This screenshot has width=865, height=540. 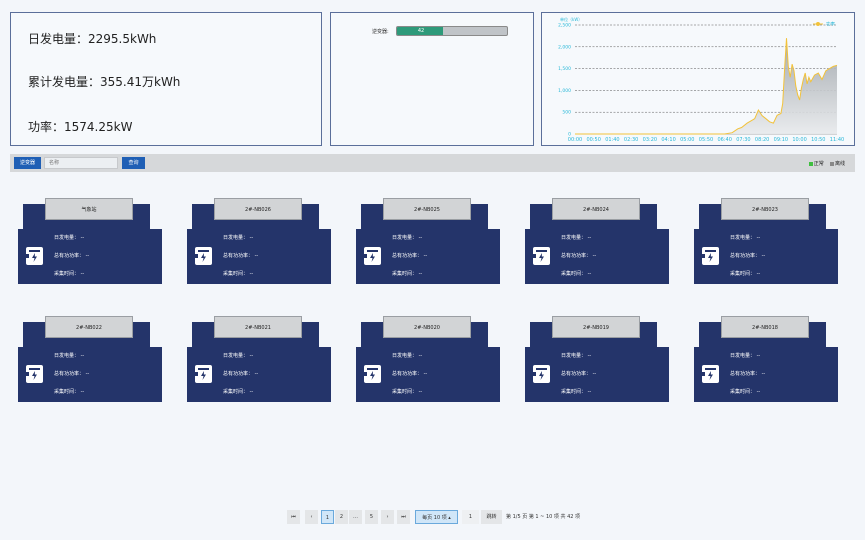 I want to click on x-tick-label: 06:40, so click(x=725, y=140).